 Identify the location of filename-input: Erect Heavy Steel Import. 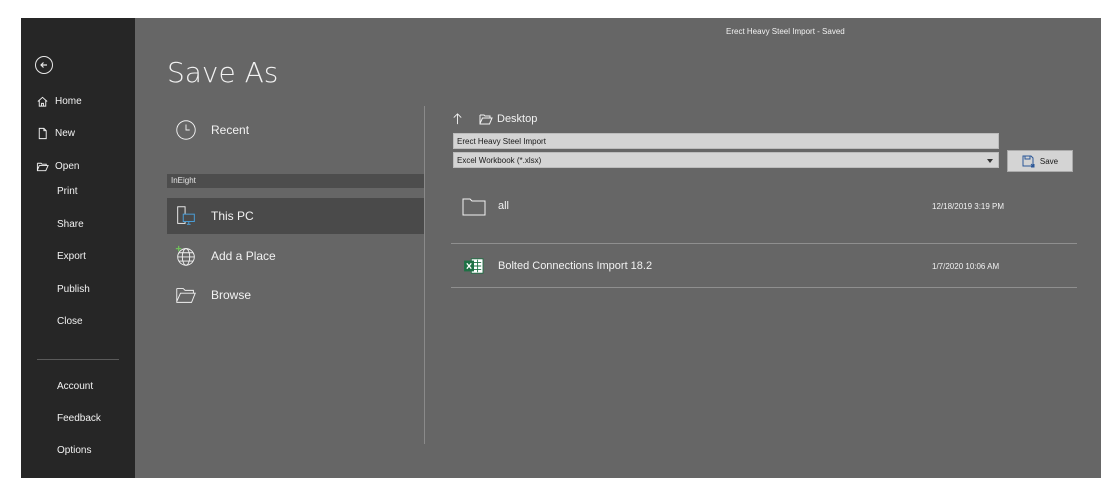
(726, 141).